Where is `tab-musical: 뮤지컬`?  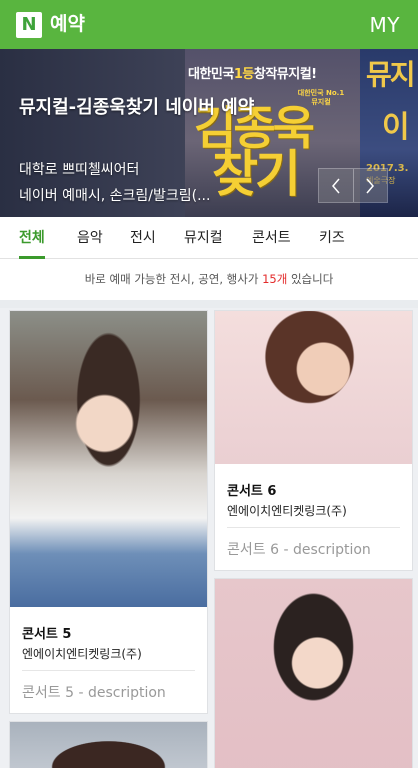
tab-musical: 뮤지컬 is located at coordinates (203, 238).